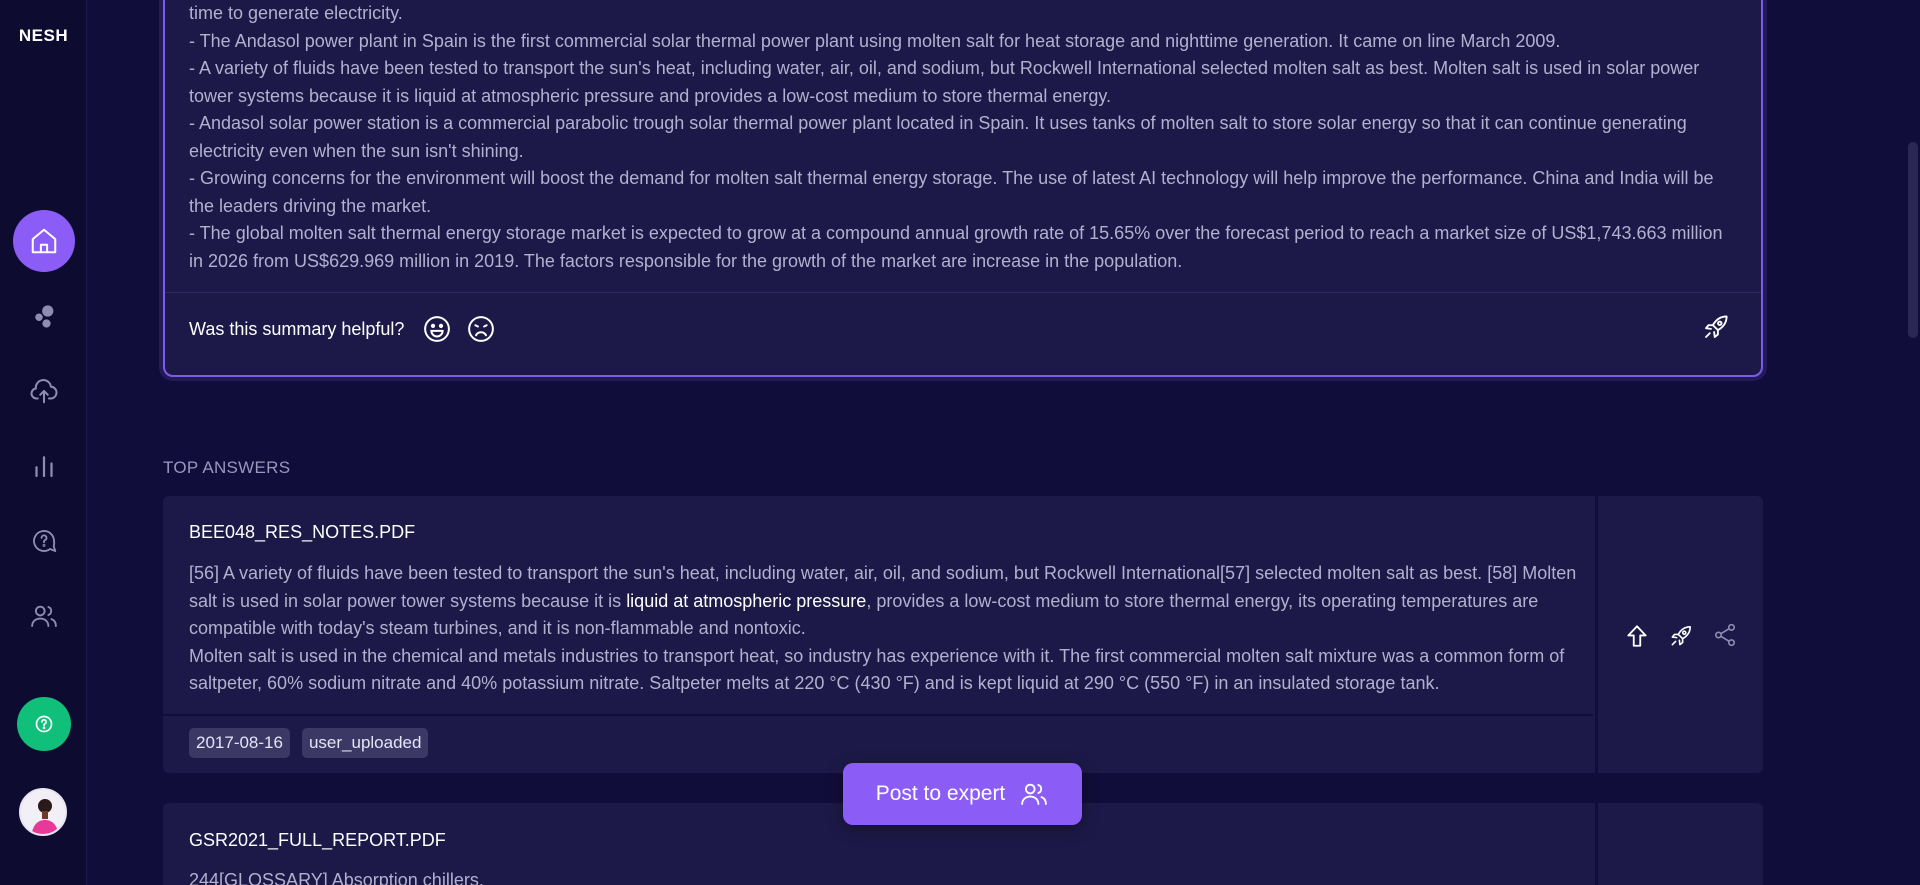  I want to click on sidebar: NESH, so click(43, 442).